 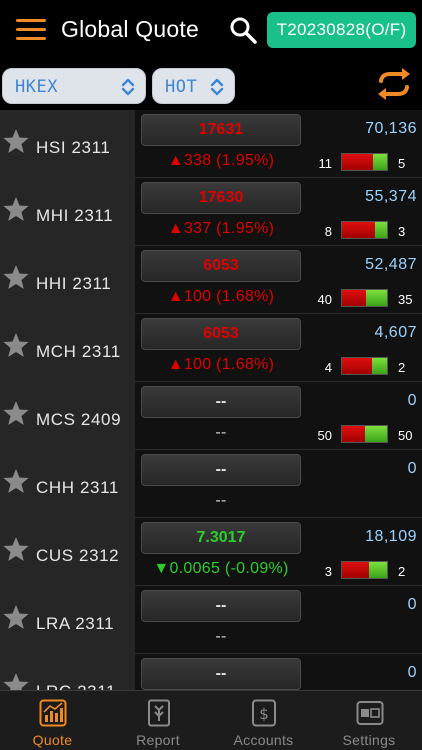 I want to click on search-icon, so click(x=243, y=30).